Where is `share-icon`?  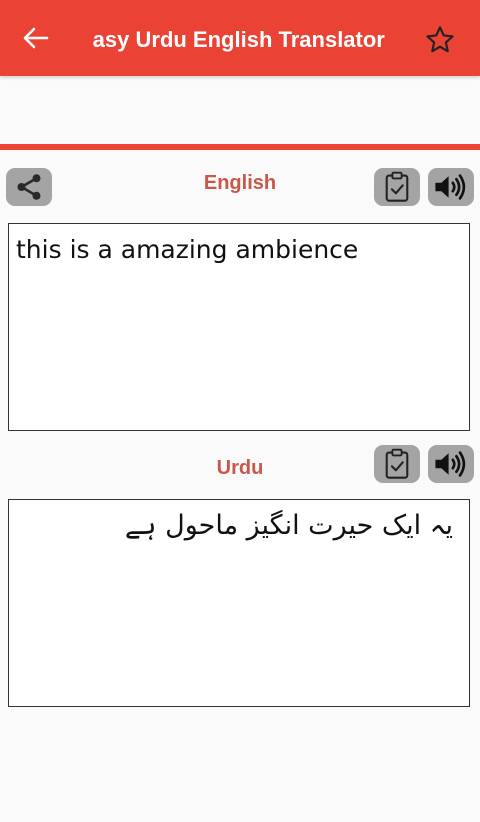 share-icon is located at coordinates (29, 187).